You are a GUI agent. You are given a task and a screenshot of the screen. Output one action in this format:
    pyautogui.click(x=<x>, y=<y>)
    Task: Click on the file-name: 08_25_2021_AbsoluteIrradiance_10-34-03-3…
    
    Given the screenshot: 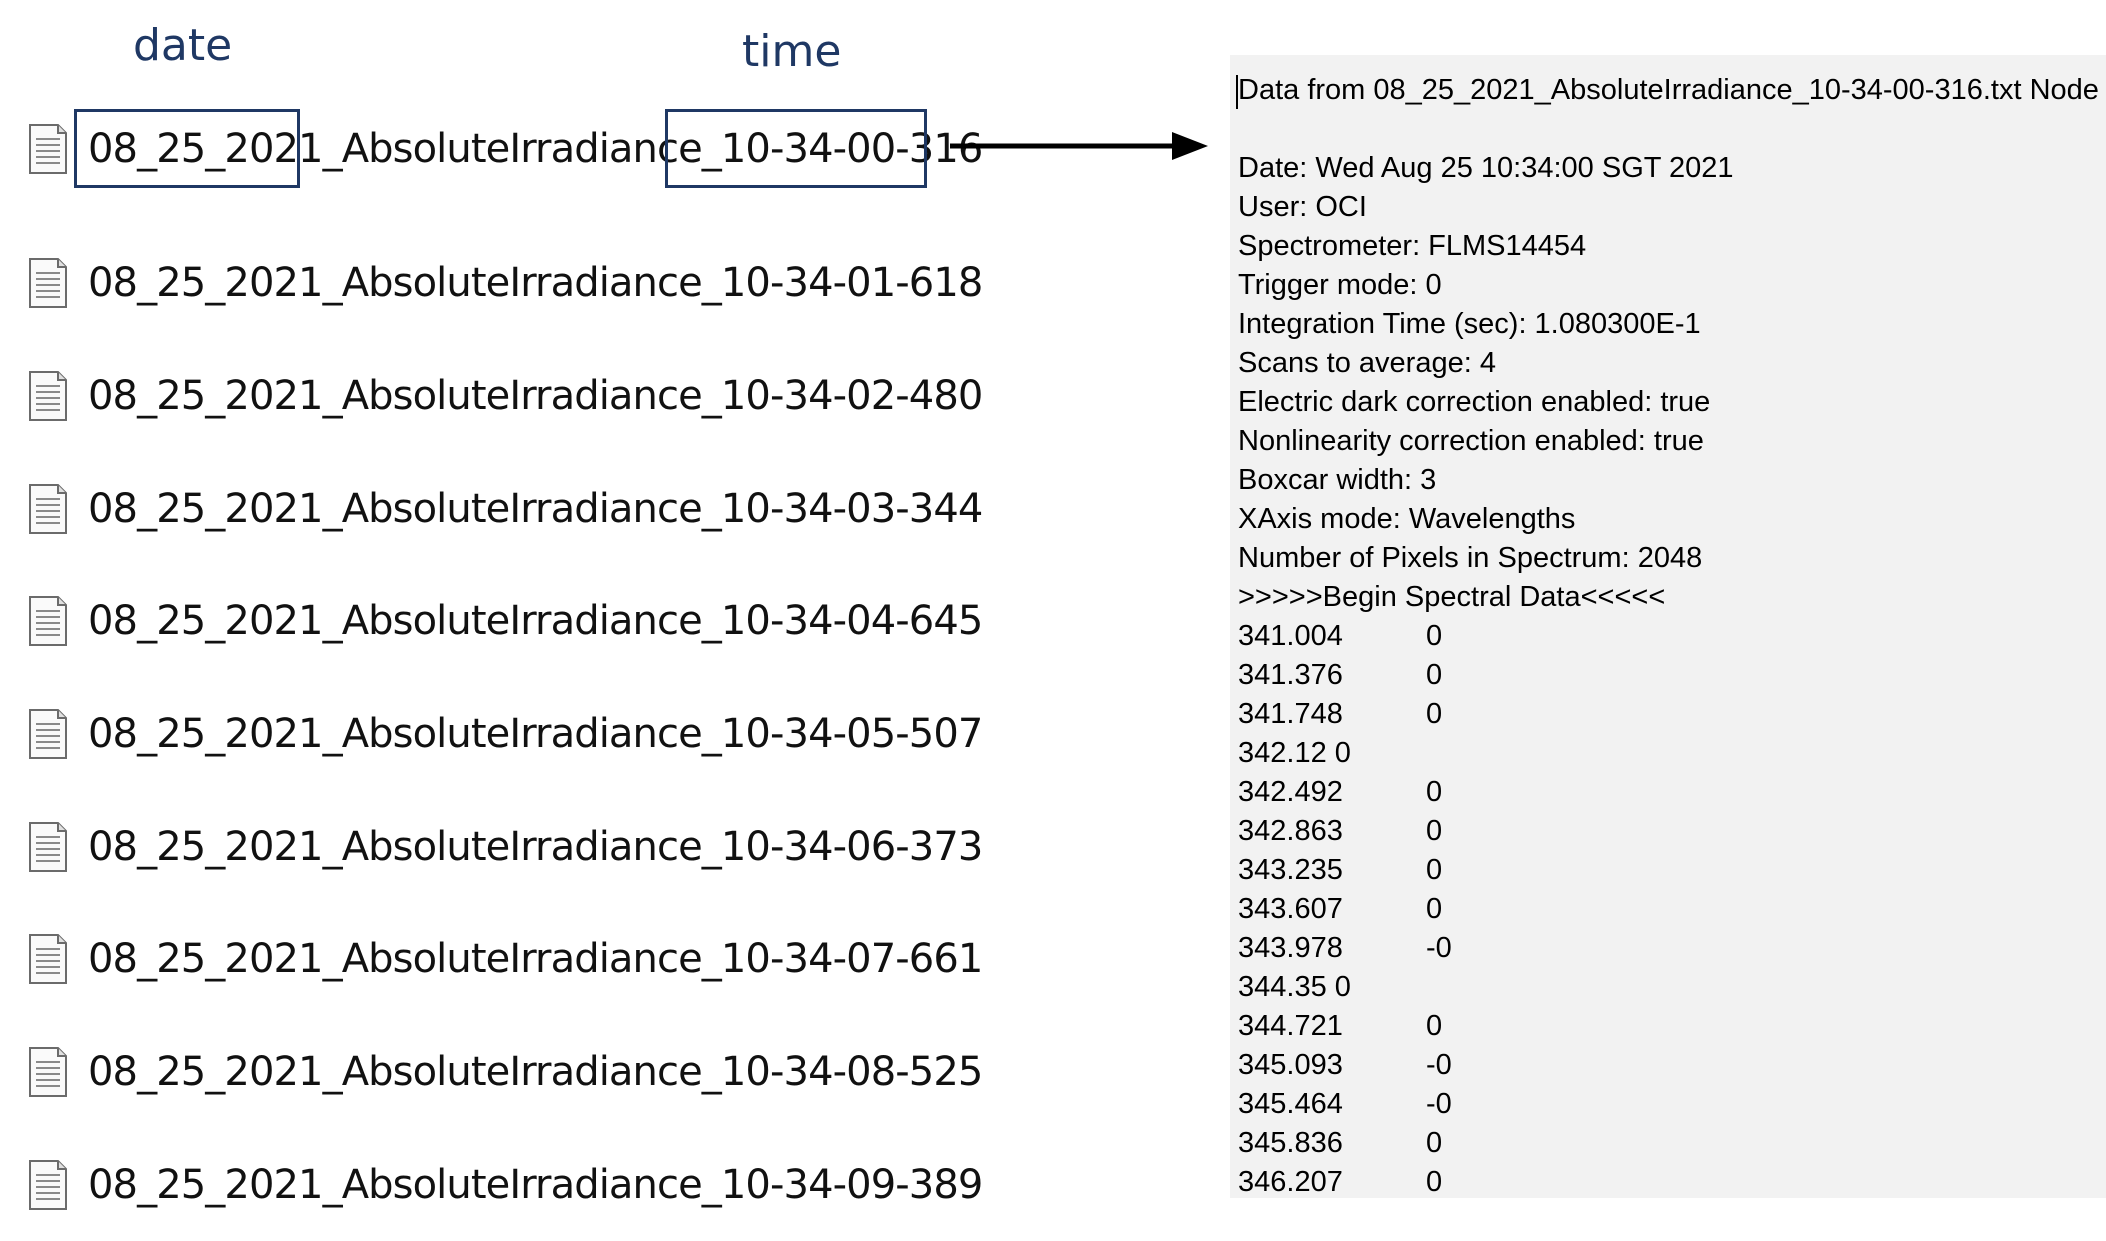 What is the action you would take?
    pyautogui.click(x=535, y=509)
    